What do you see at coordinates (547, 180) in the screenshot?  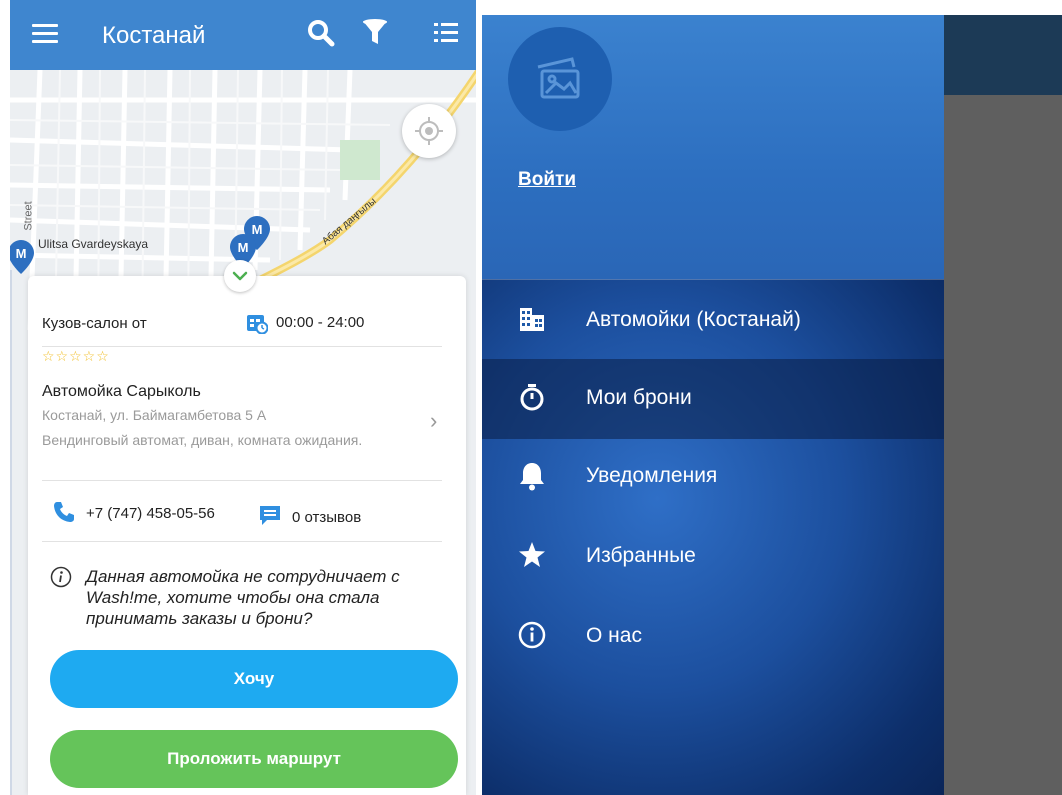 I see `login-link: Войти` at bounding box center [547, 180].